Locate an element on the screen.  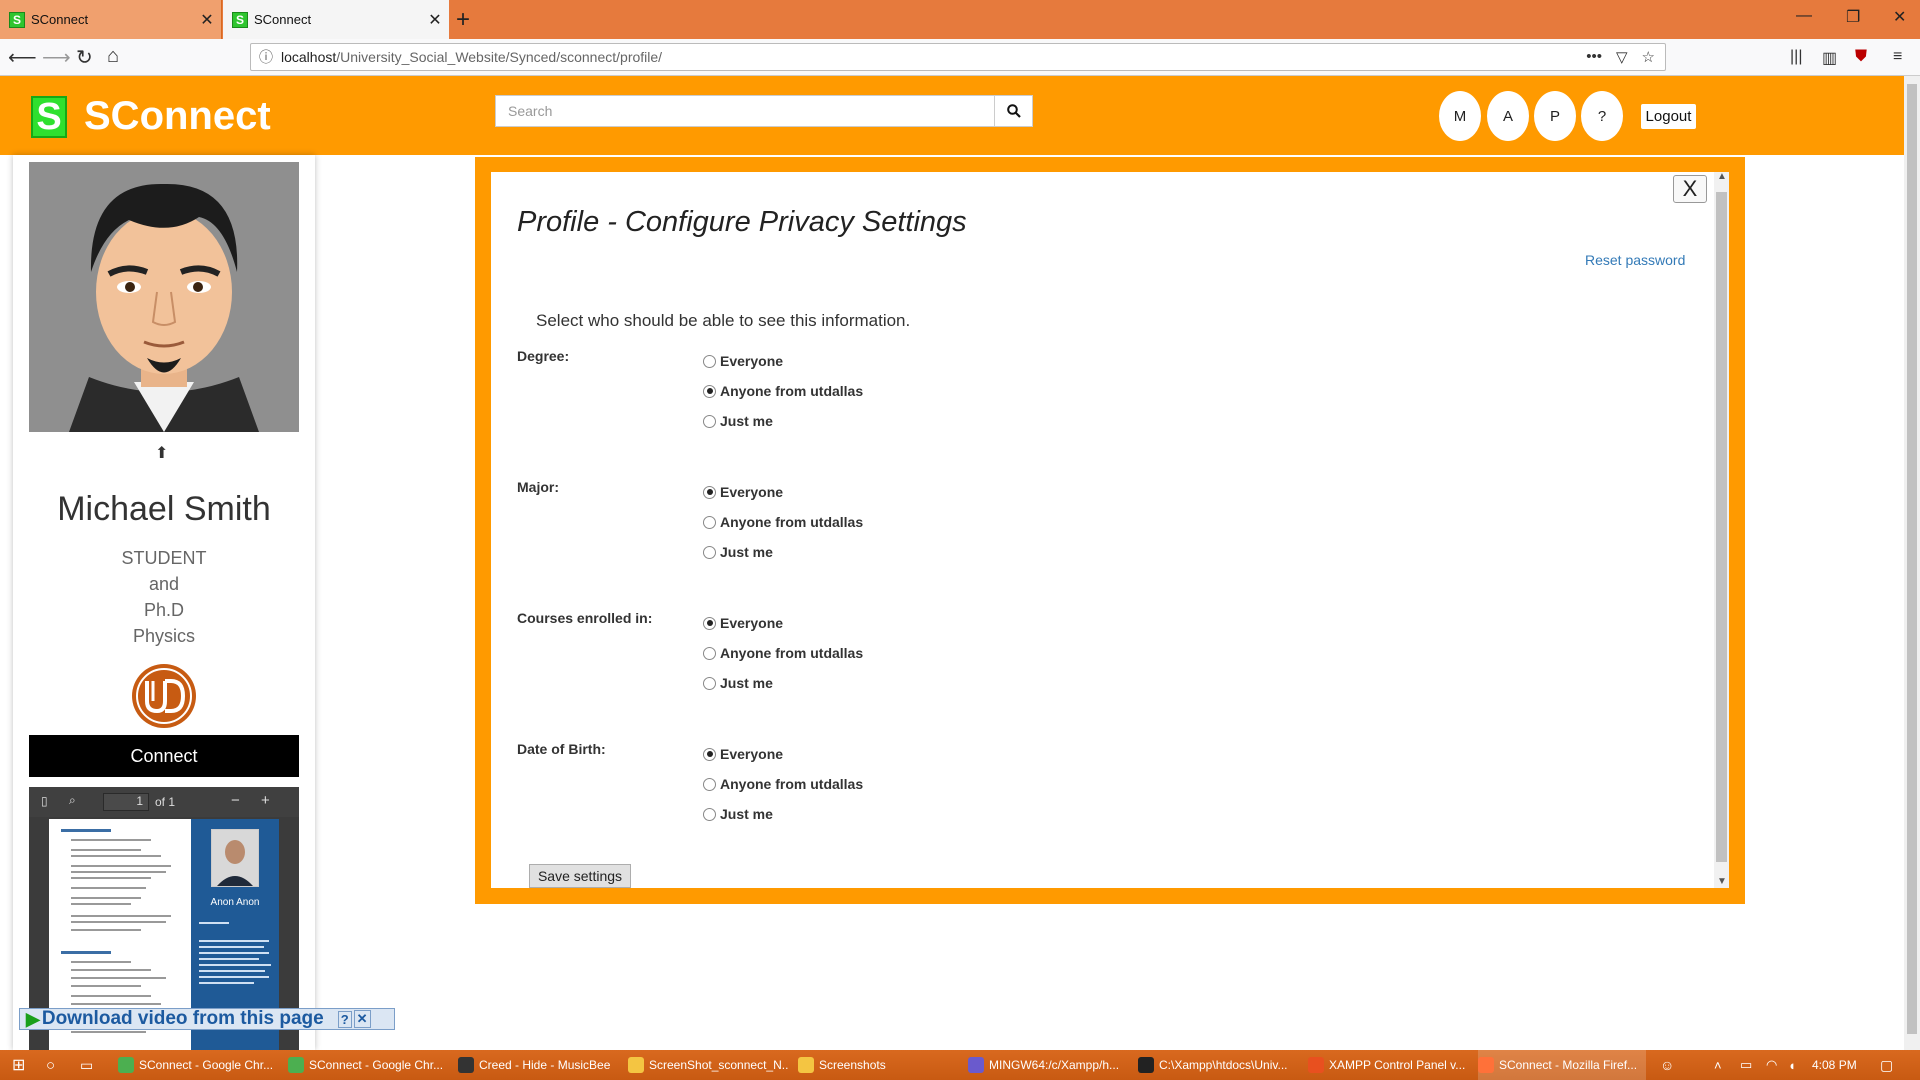
new-tab-icon: + is located at coordinates (463, 20).